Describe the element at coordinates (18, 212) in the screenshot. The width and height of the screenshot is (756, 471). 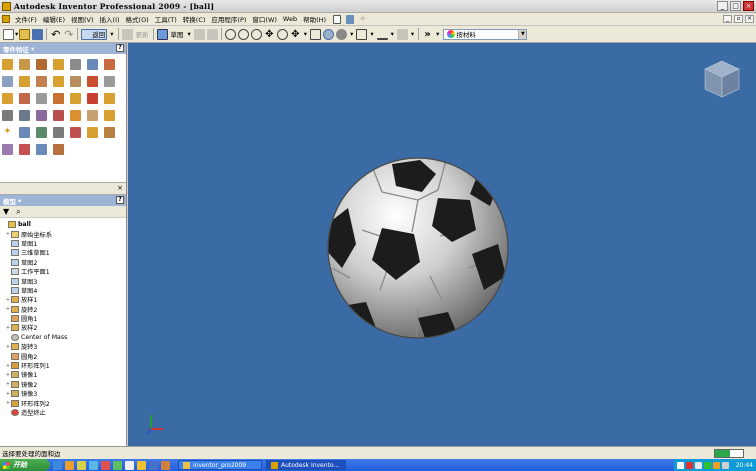
I see `find-icon: ⌕` at that location.